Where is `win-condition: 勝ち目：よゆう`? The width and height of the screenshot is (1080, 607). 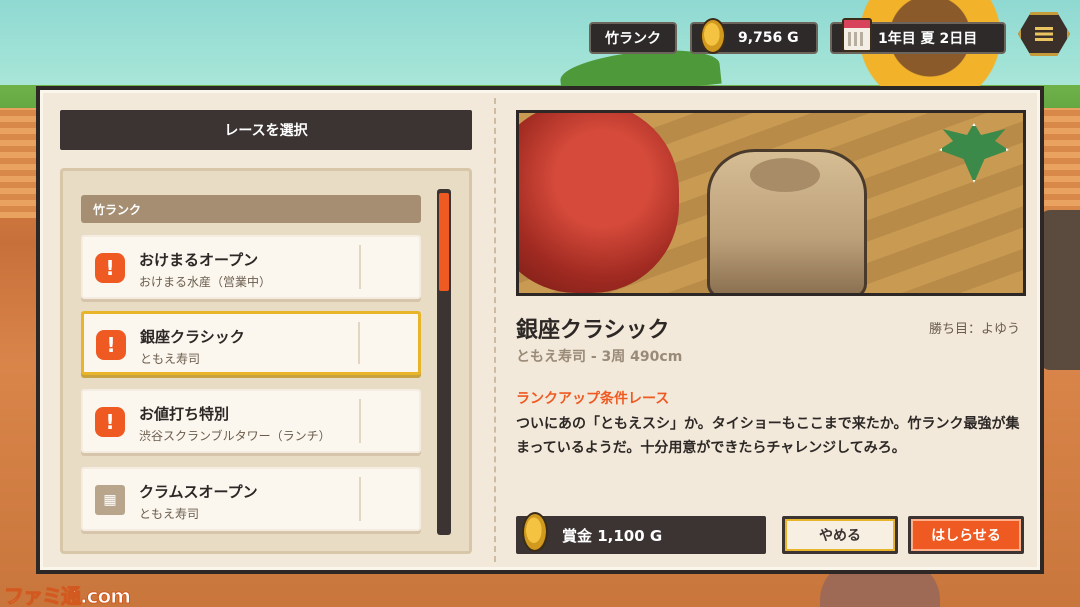 win-condition: 勝ち目：よゆう is located at coordinates (974, 329).